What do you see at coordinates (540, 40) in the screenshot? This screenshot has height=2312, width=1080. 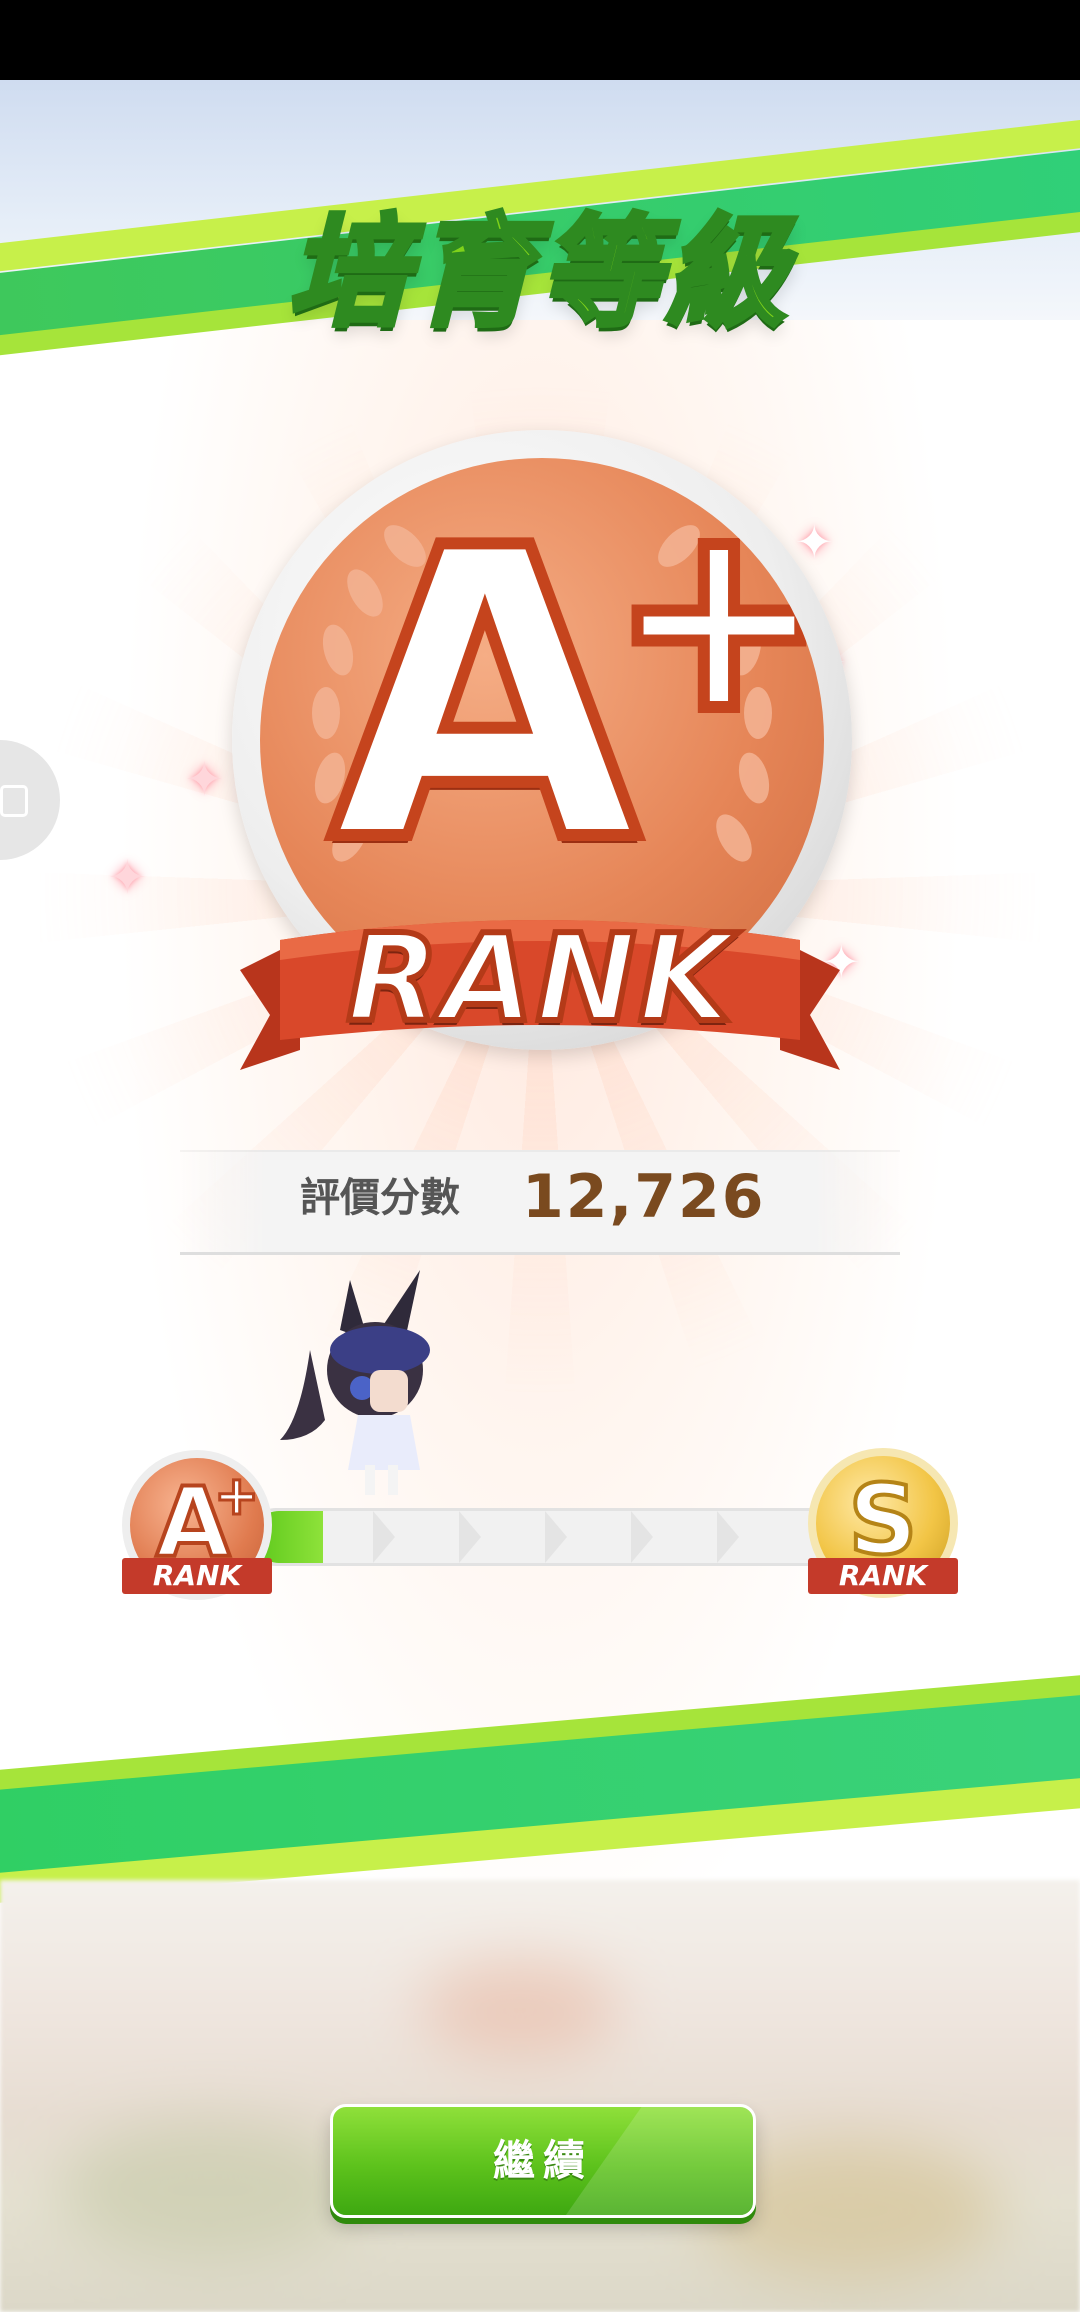 I see `status-bar` at bounding box center [540, 40].